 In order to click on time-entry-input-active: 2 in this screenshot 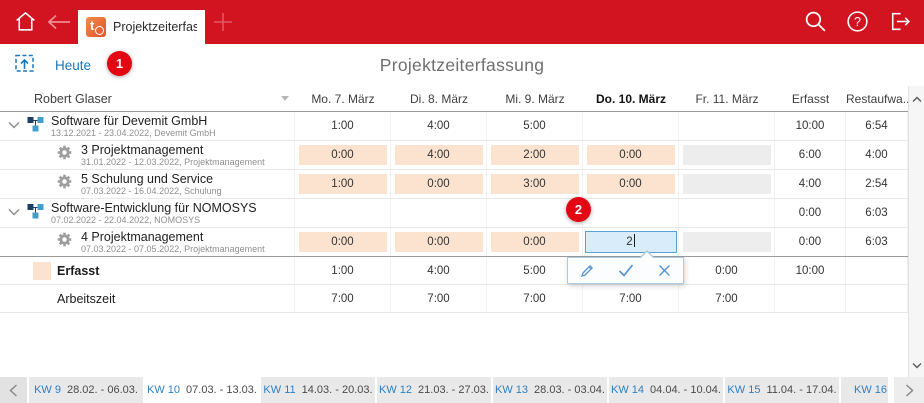, I will do `click(630, 242)`.